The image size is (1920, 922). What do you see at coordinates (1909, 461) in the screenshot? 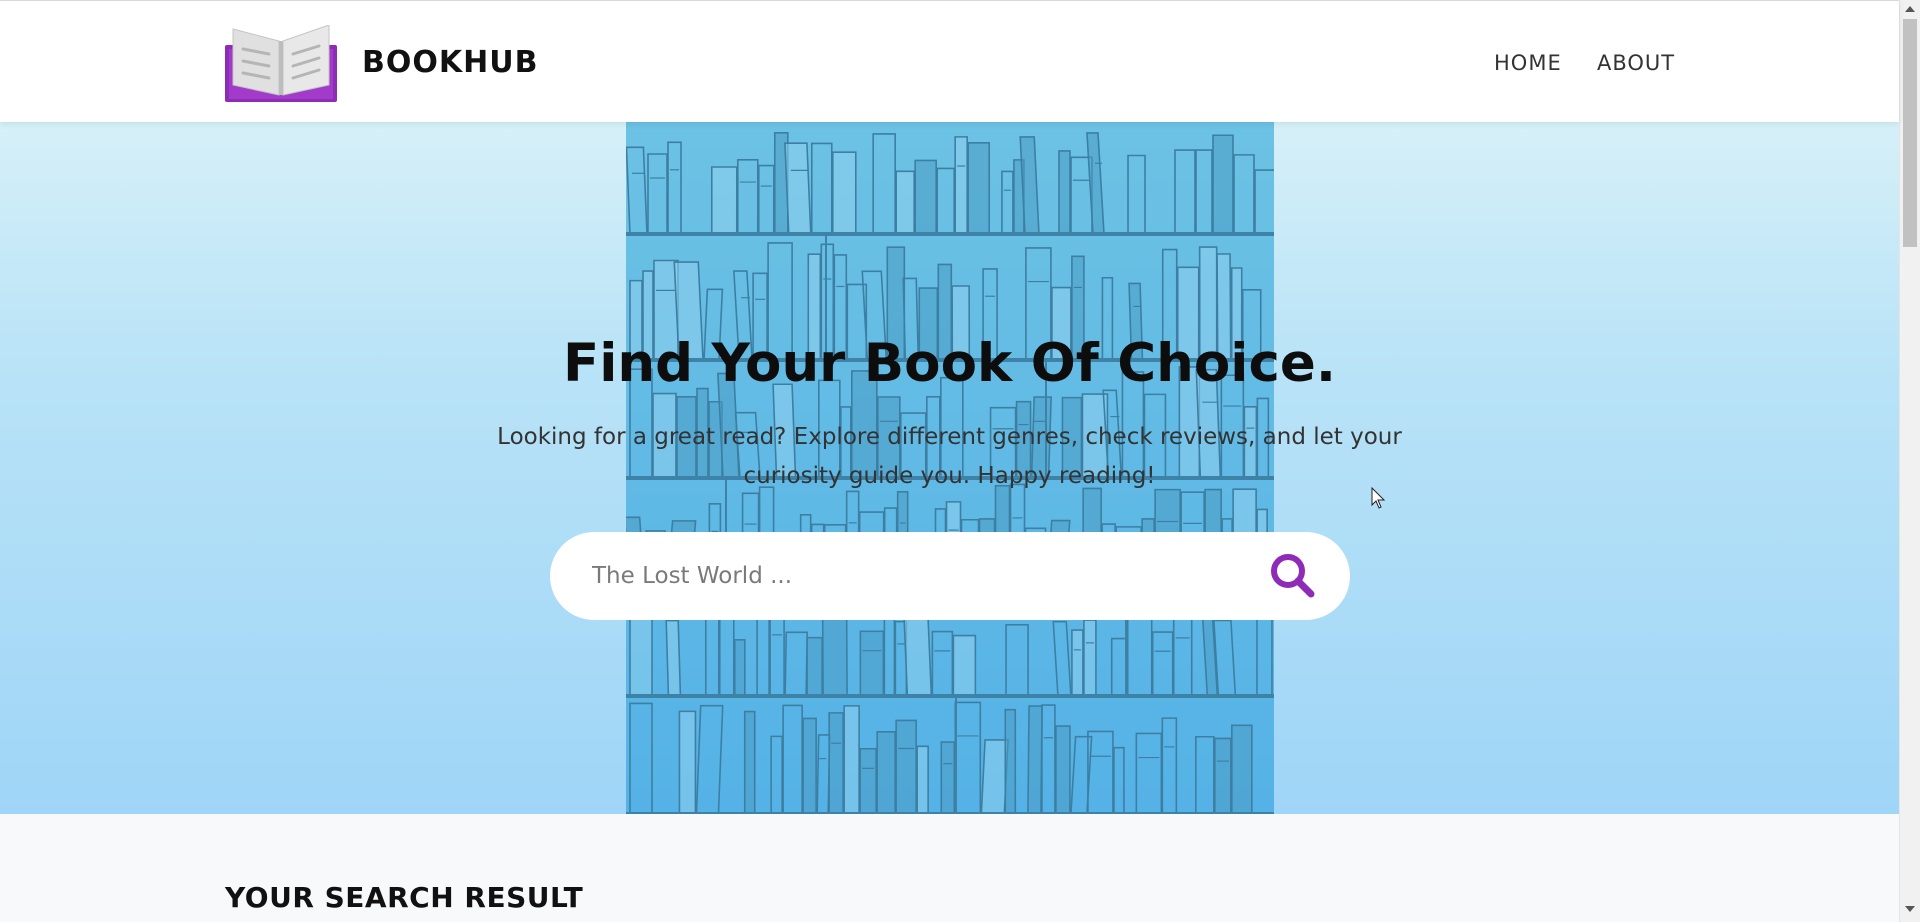
I see `vertical-scrollbar` at bounding box center [1909, 461].